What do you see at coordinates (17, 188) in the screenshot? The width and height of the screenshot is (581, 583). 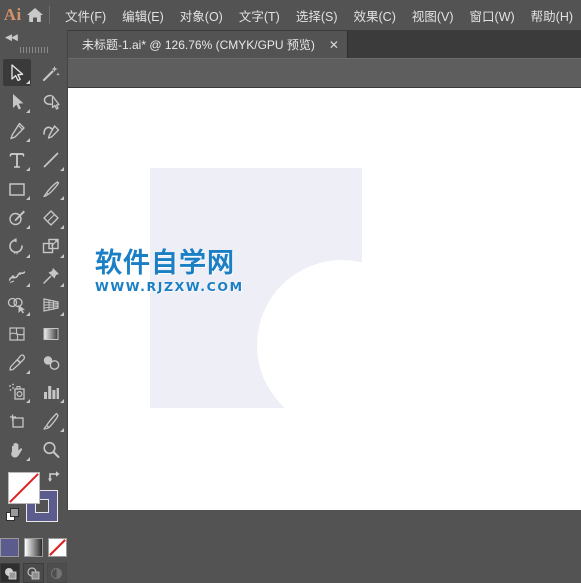 I see `tool-rectangle` at bounding box center [17, 188].